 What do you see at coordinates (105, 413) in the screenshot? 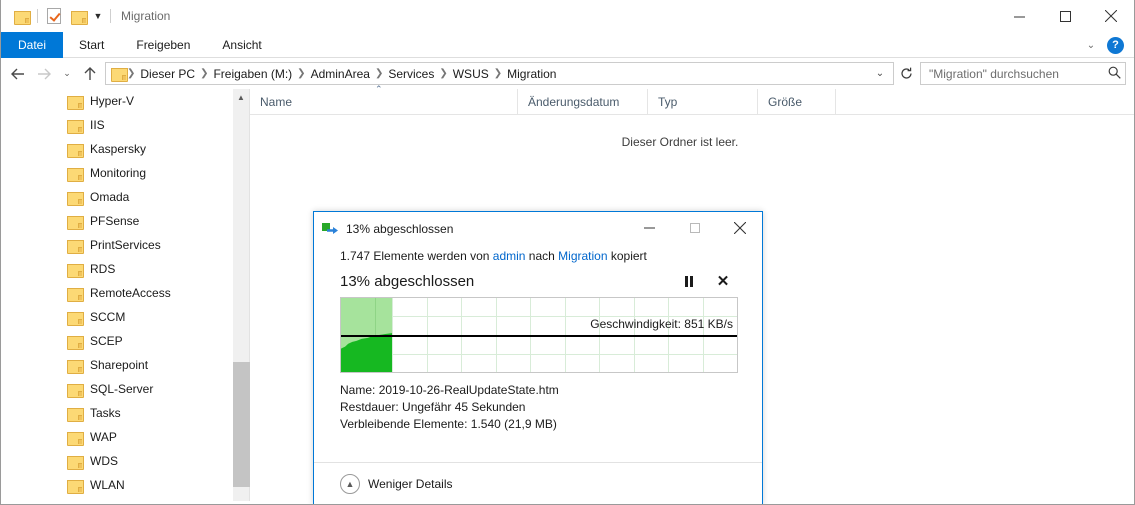
I see `sidebar-item-label: Tasks` at bounding box center [105, 413].